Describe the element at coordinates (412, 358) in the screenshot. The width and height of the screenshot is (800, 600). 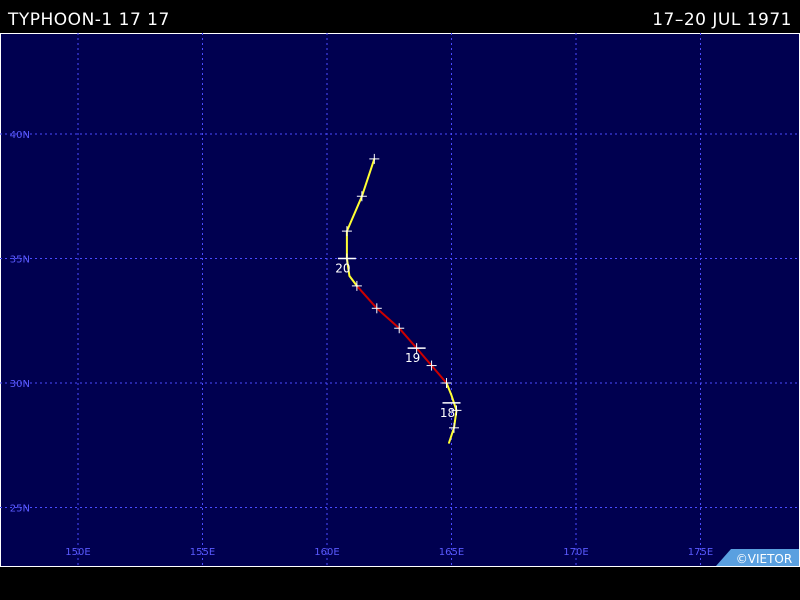
I see `day-label: 19` at that location.